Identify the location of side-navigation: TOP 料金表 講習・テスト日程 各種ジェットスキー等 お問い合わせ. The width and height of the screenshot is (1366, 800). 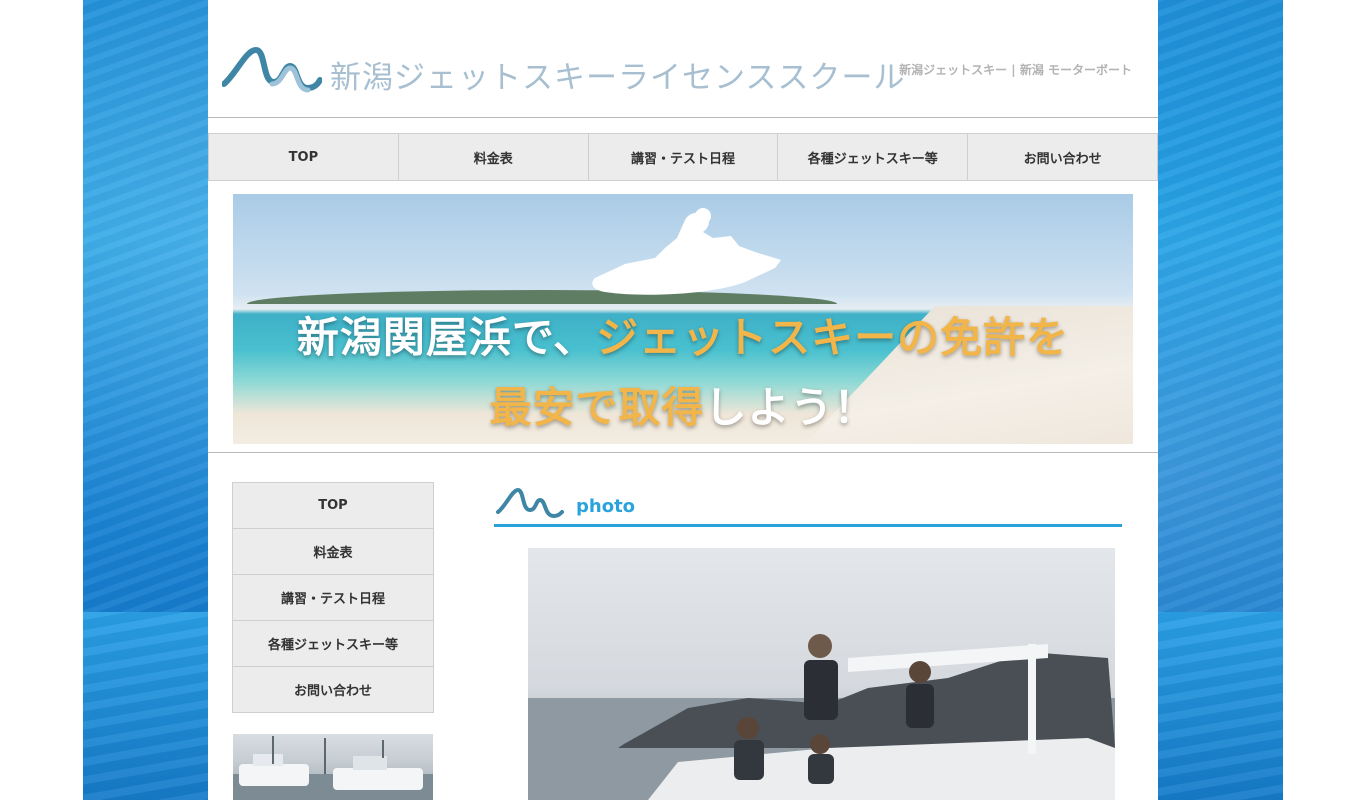
(333, 597).